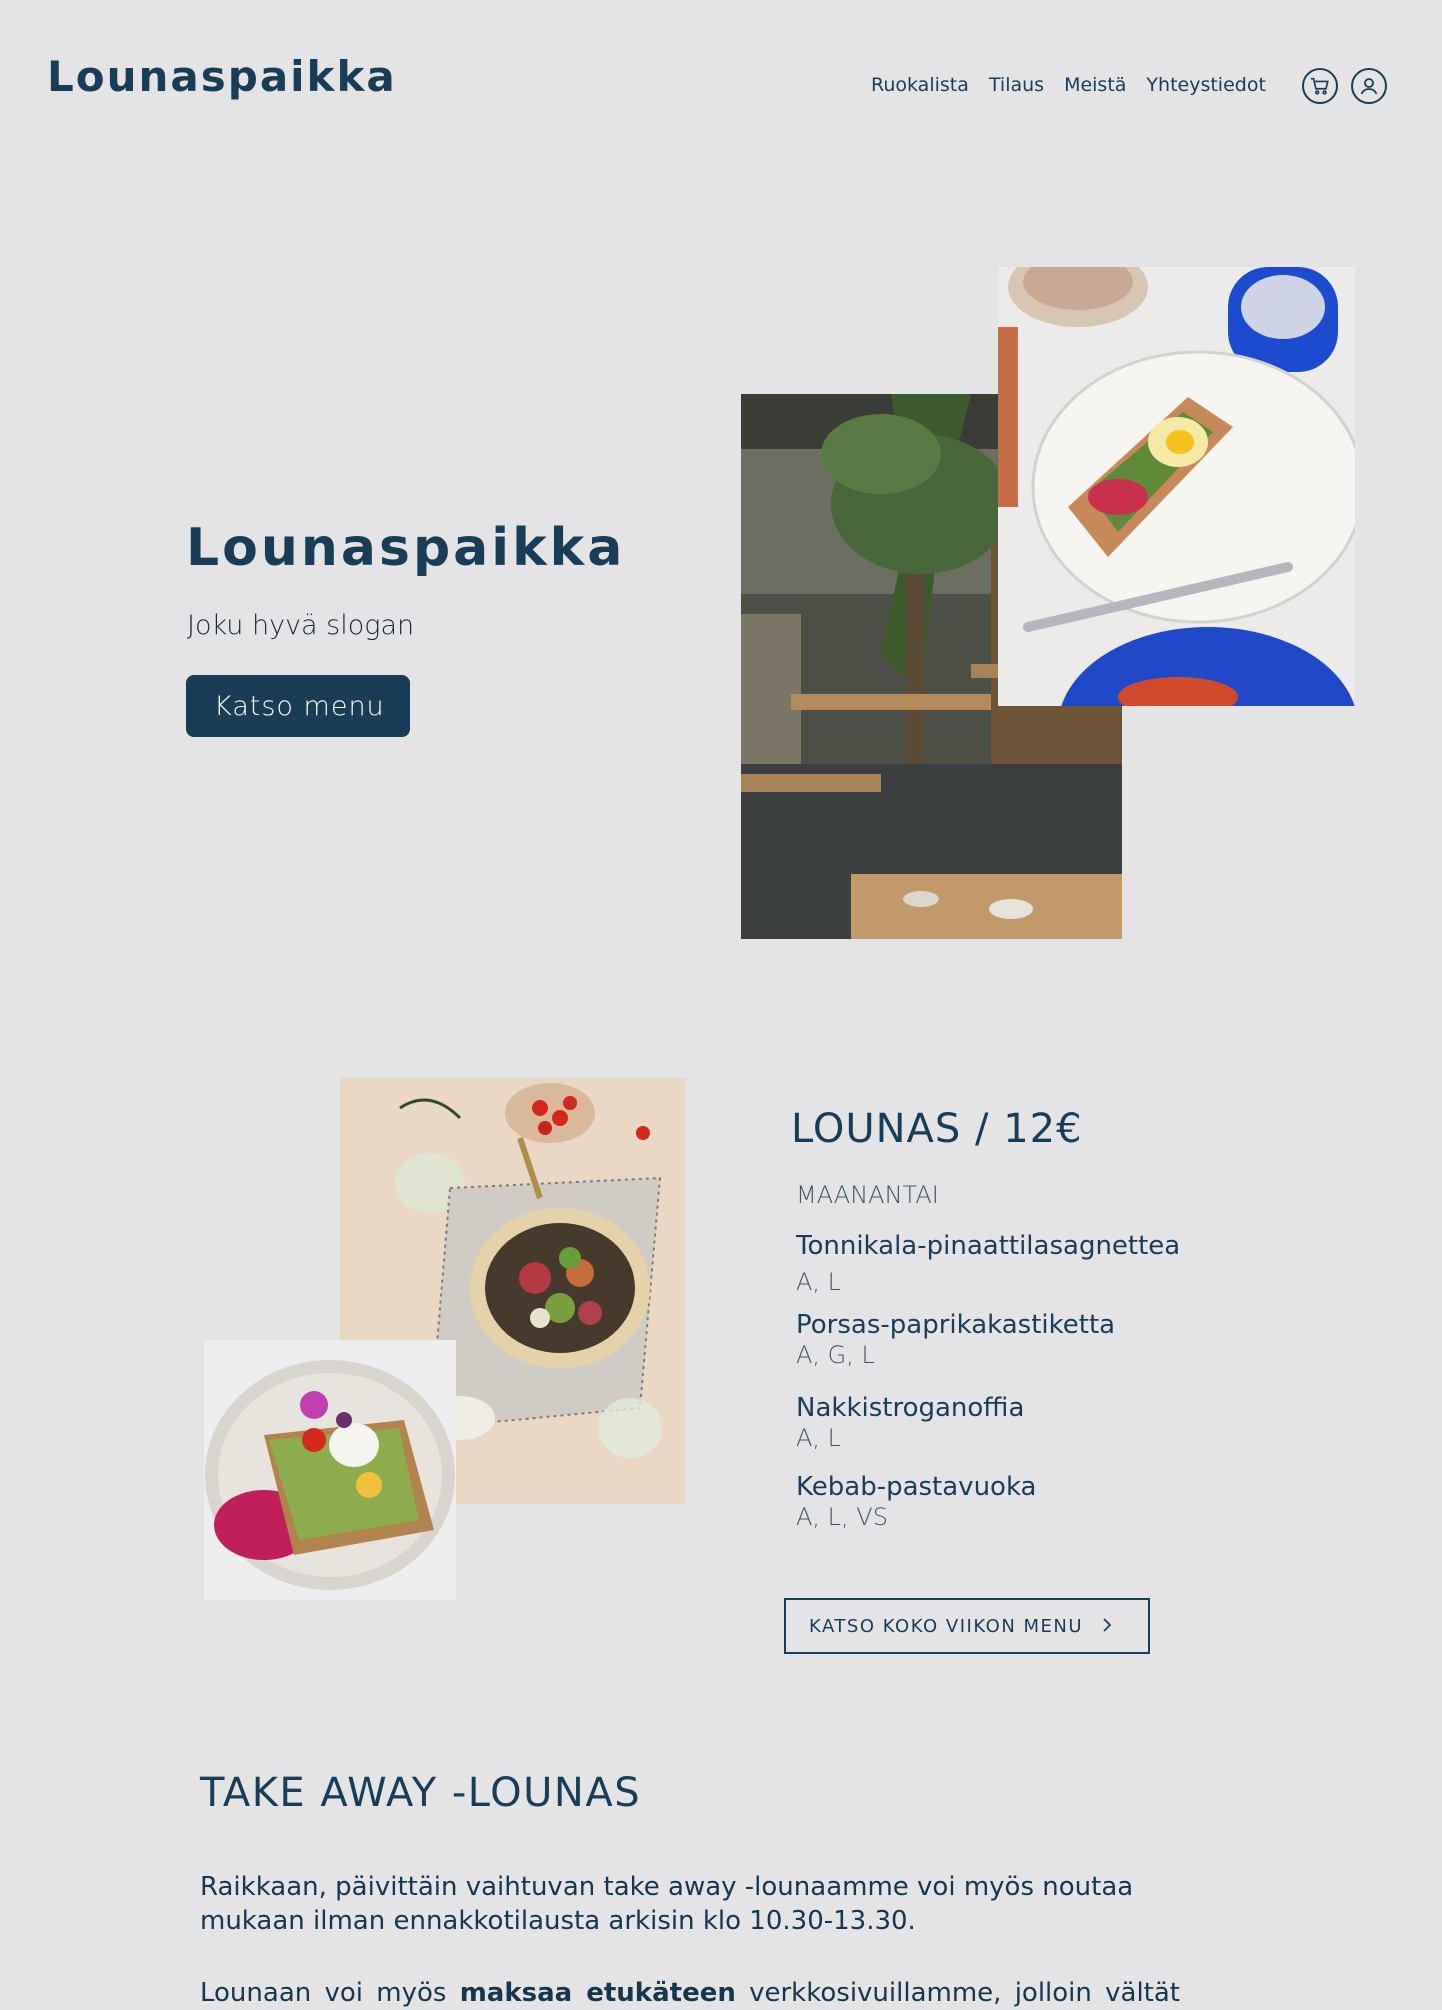 Image resolution: width=1442 pixels, height=2010 pixels. I want to click on nav-item-ruokalista: Ruokalista, so click(920, 85).